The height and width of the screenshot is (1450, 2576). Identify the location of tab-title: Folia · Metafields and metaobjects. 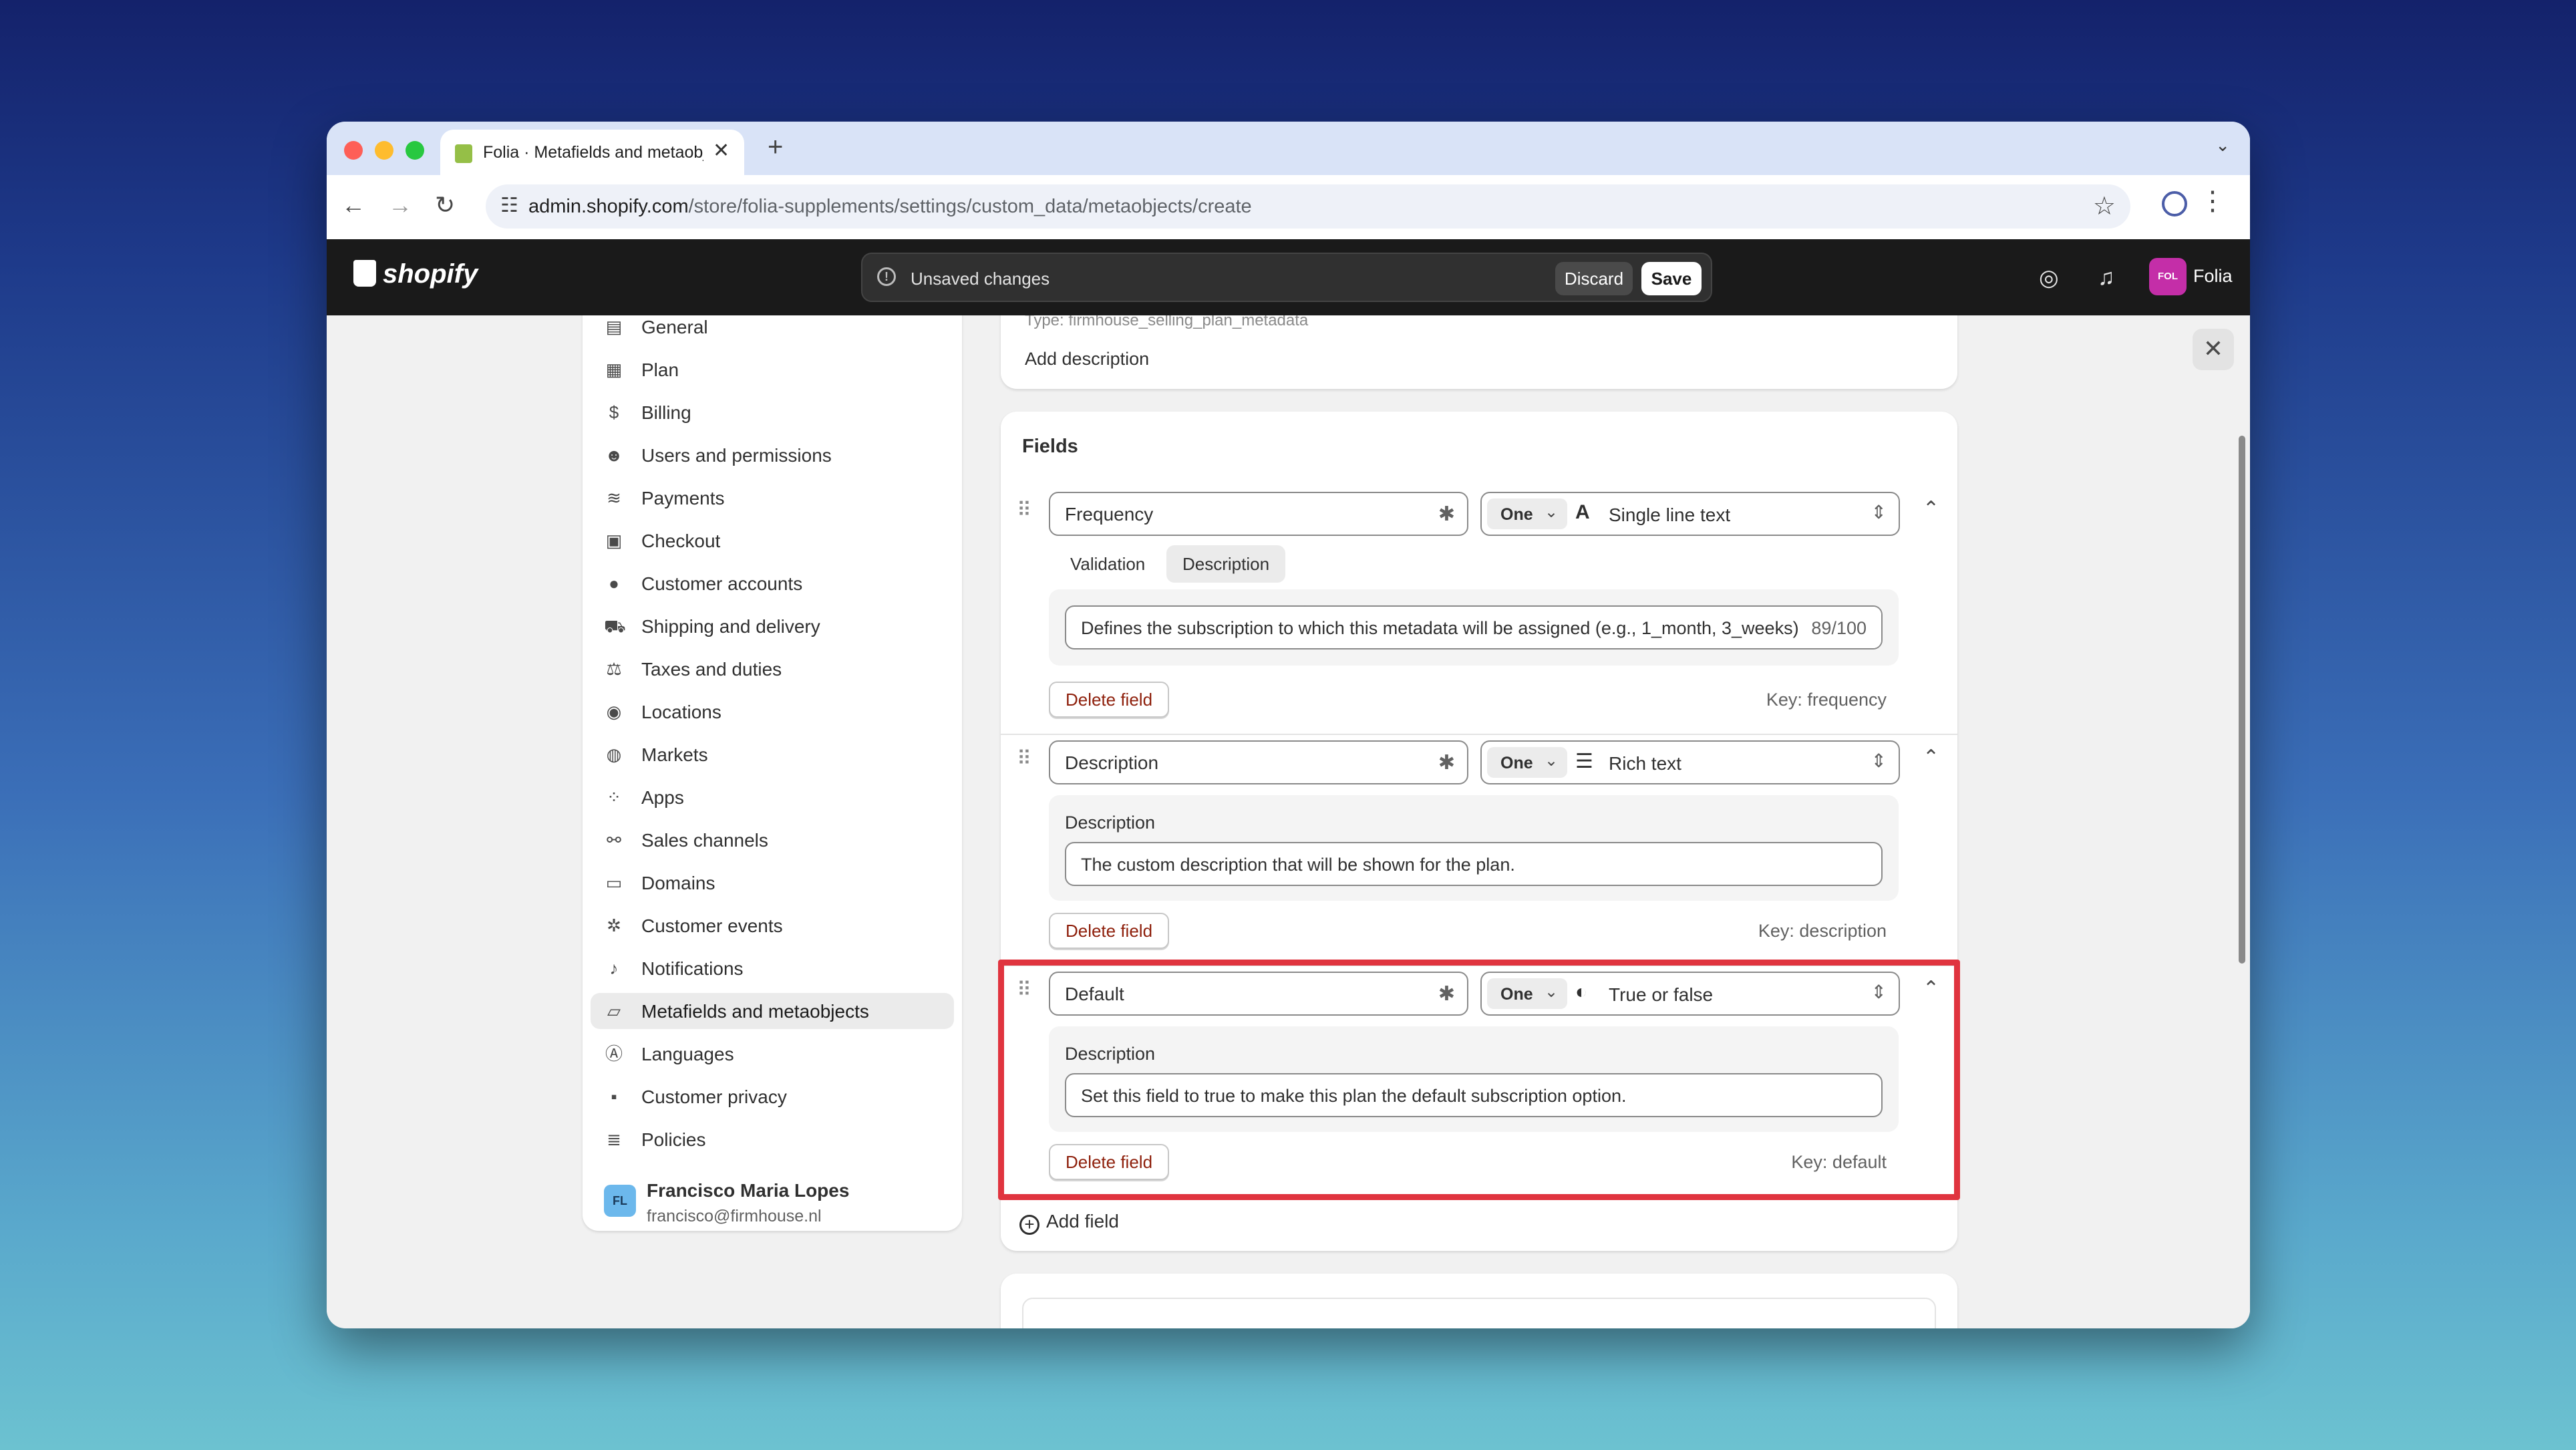
(593, 152).